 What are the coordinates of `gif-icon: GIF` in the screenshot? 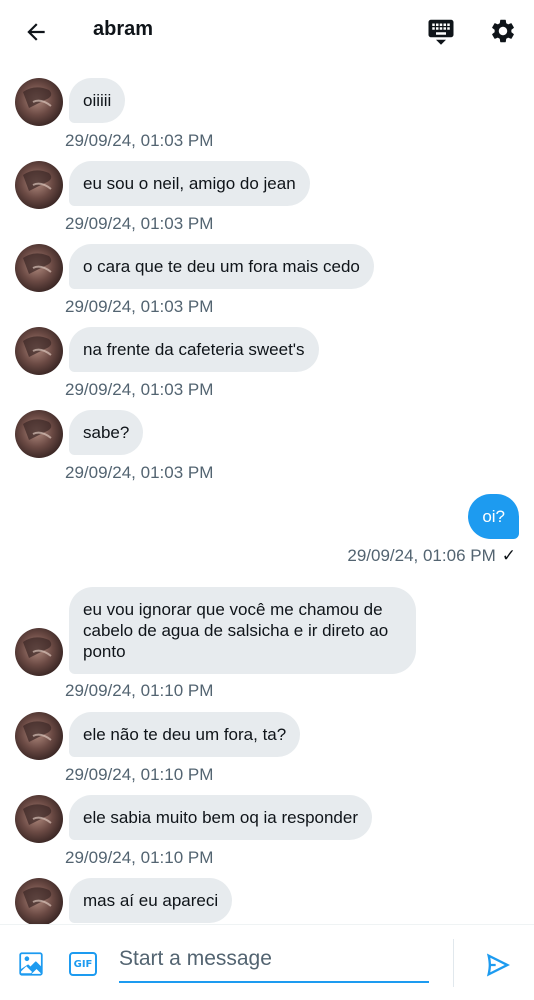 It's located at (83, 964).